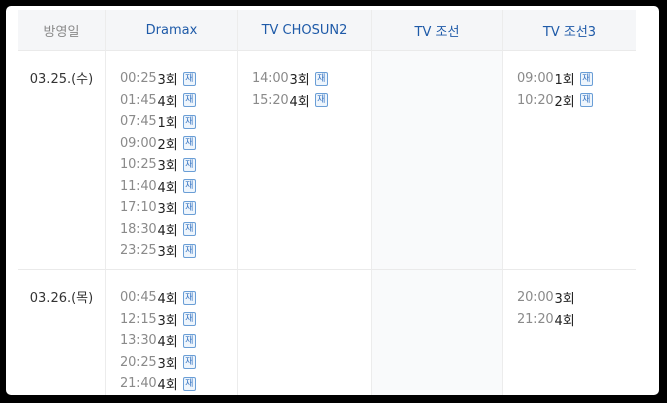 Image resolution: width=667 pixels, height=403 pixels. I want to click on airing-entry: 12:15 3회 재, so click(178, 320).